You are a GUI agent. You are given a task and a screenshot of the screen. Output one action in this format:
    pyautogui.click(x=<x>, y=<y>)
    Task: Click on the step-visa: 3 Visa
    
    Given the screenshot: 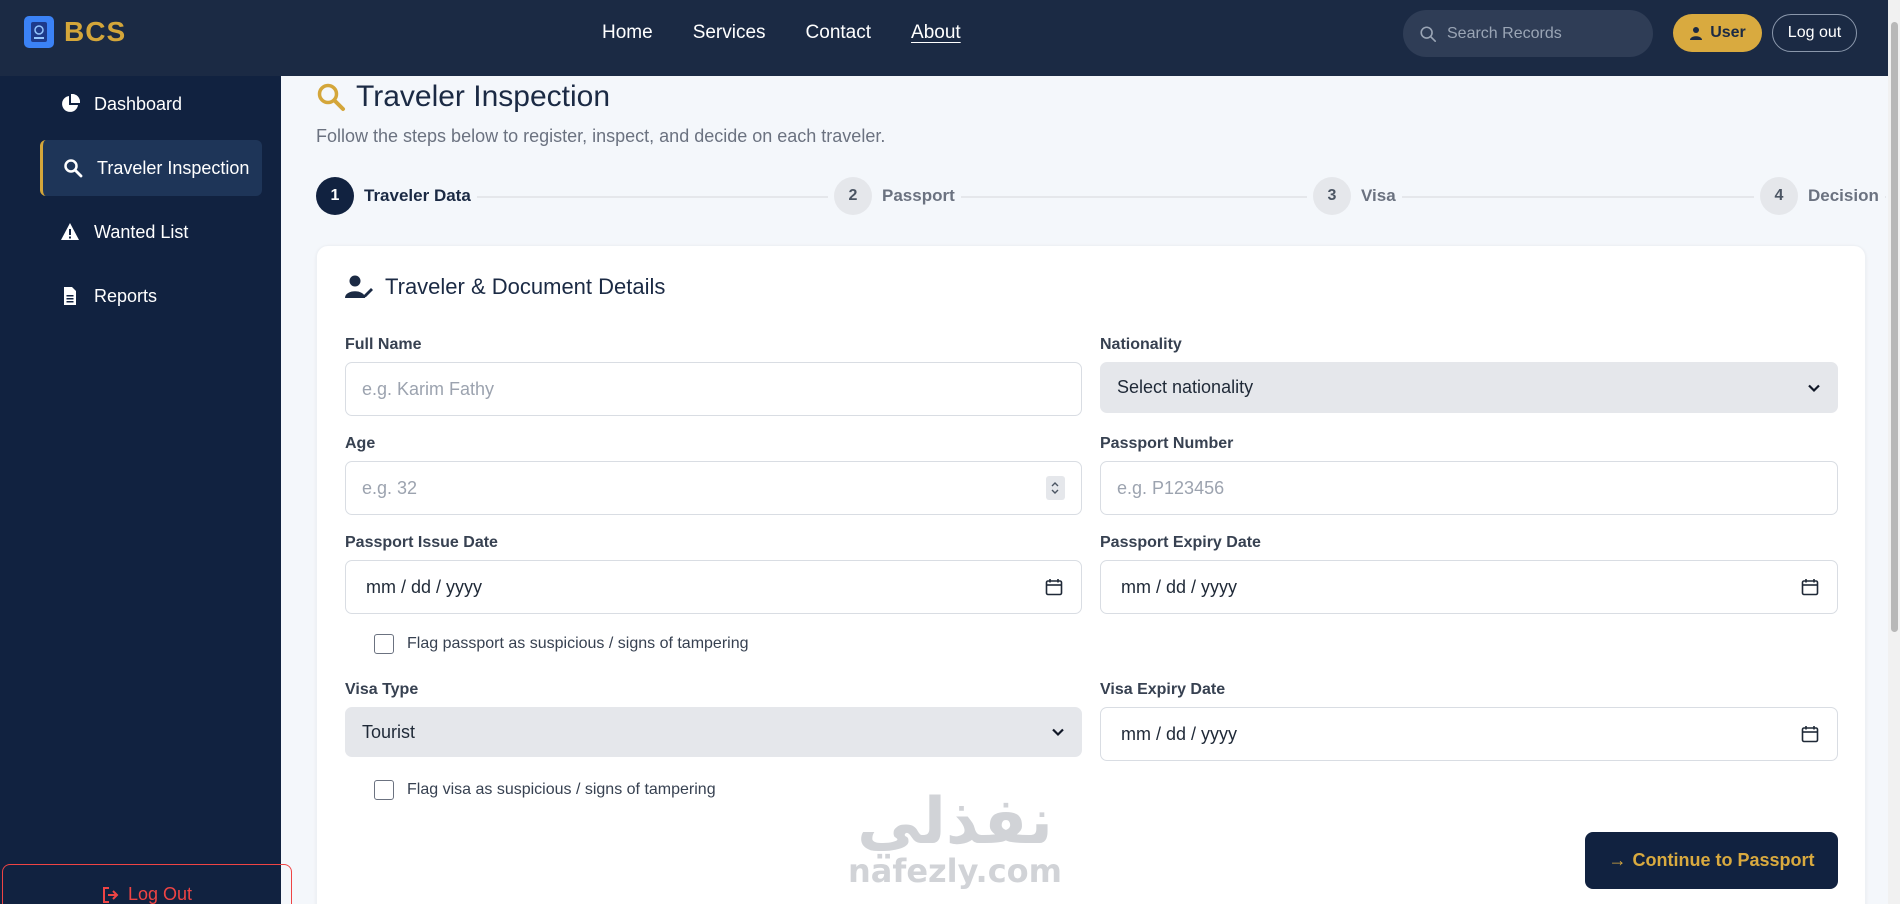 What is the action you would take?
    pyautogui.click(x=1354, y=196)
    